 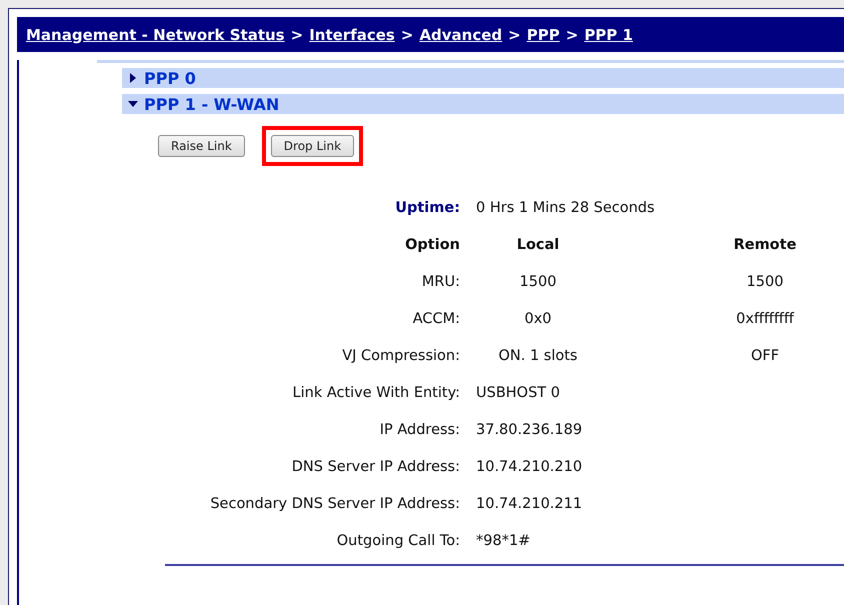 I want to click on breadcrumb-link: PPP, so click(x=543, y=35).